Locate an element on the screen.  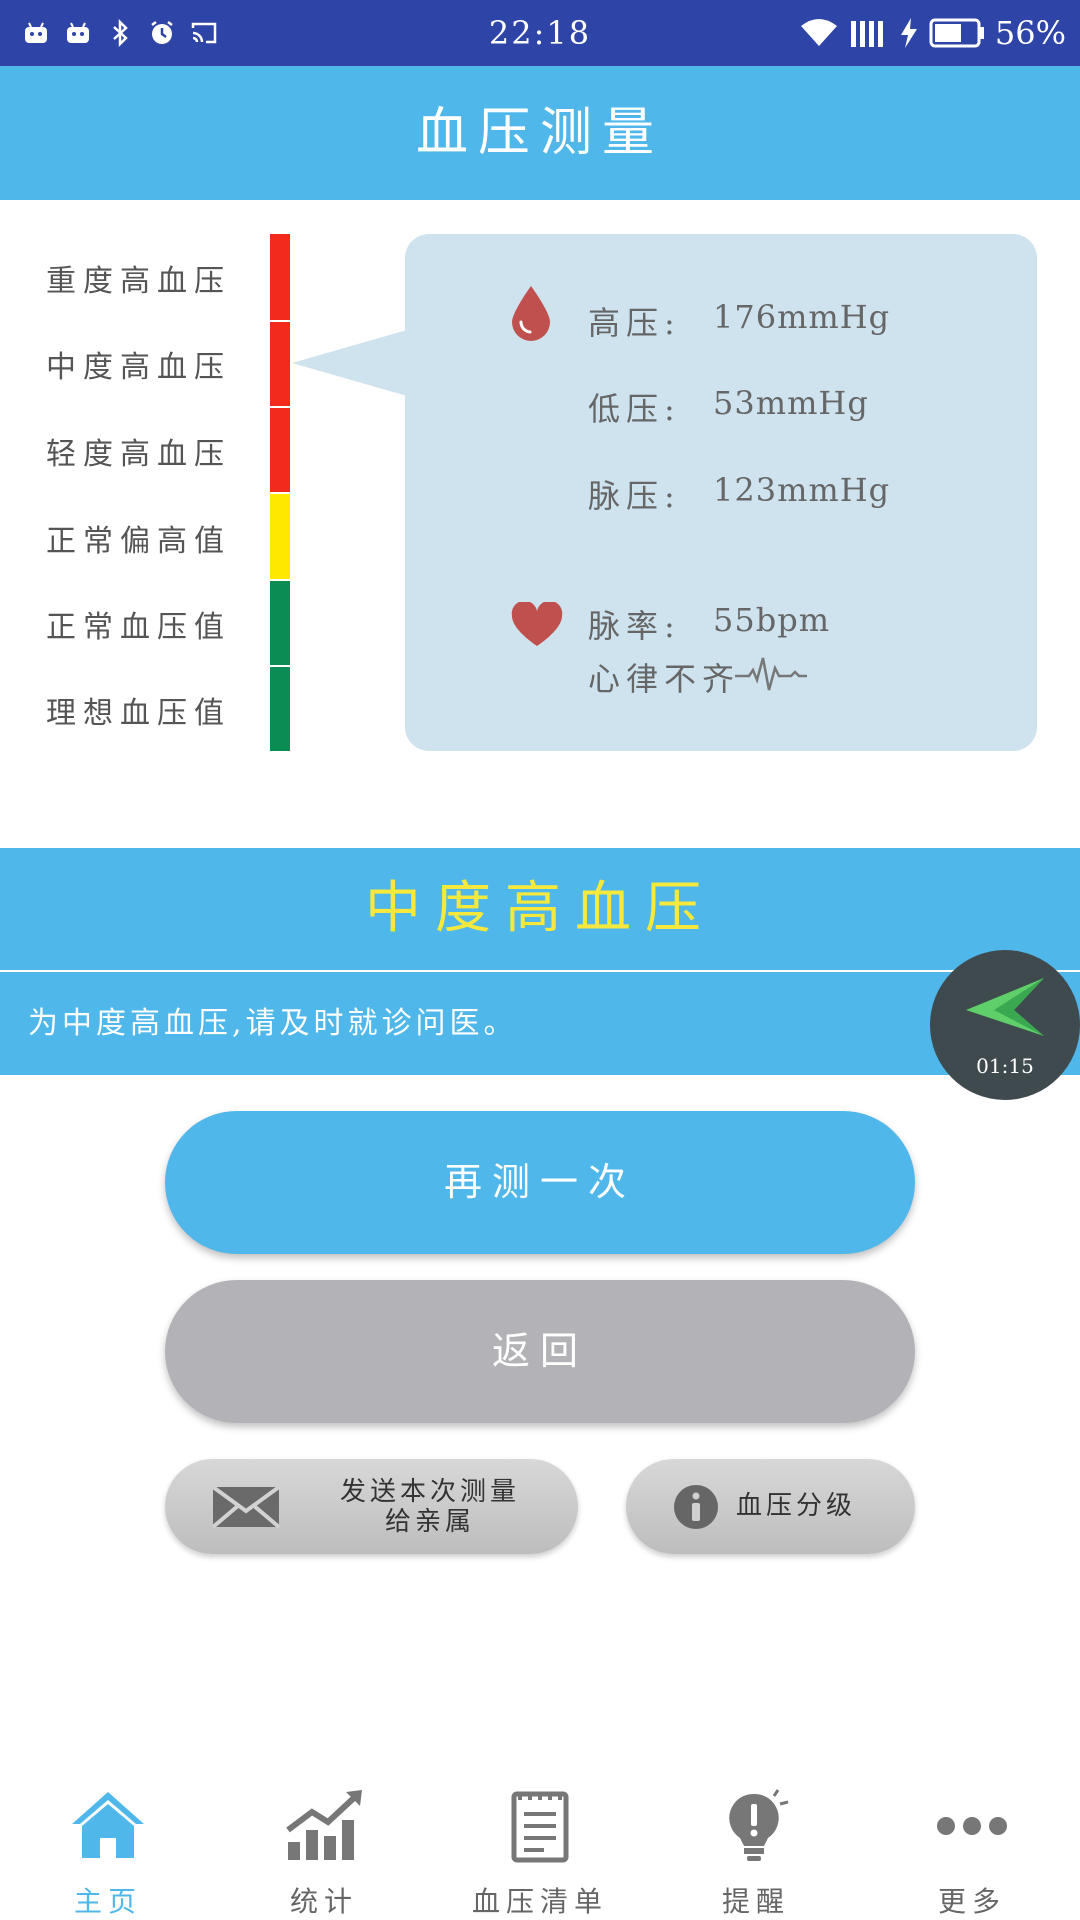
send-to-family-button: 发送本次测量 给亲属 is located at coordinates (371, 1506).